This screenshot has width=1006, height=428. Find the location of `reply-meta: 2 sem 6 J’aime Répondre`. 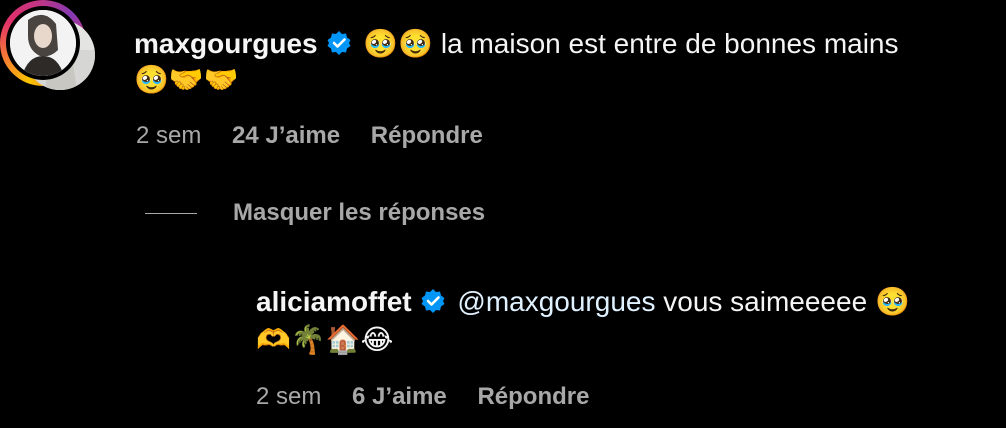

reply-meta: 2 sem 6 J’aime Répondre is located at coordinates (434, 397).